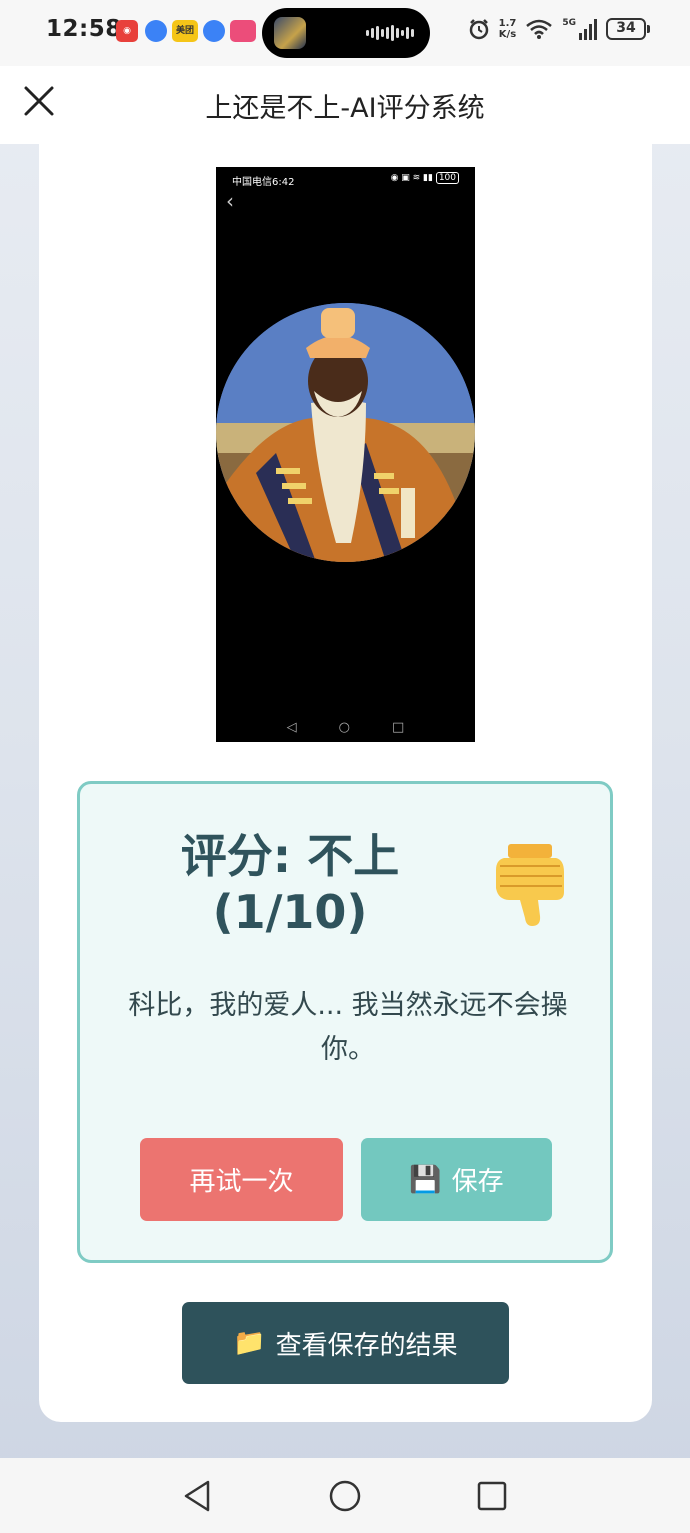 Image resolution: width=690 pixels, height=1533 pixels. I want to click on cellular-signal: 5G, so click(579, 29).